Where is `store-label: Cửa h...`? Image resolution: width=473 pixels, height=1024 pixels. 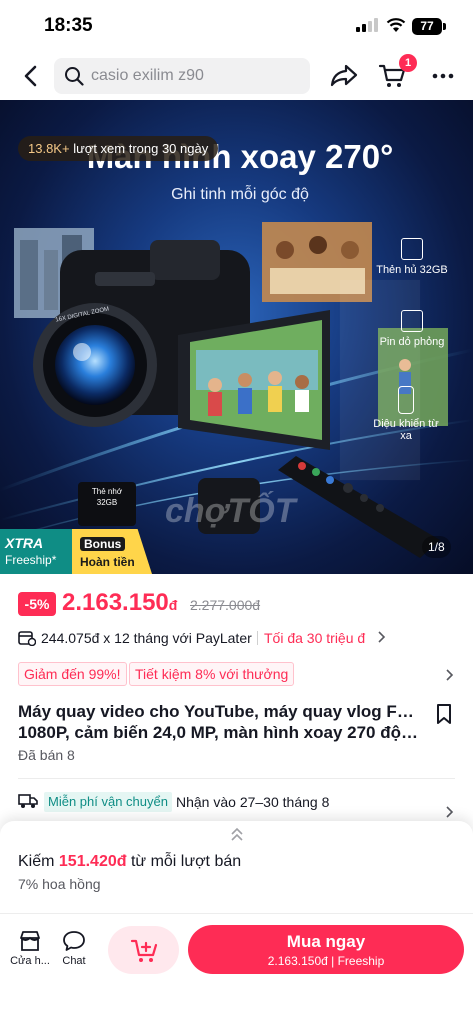
store-label: Cửa h... is located at coordinates (30, 961).